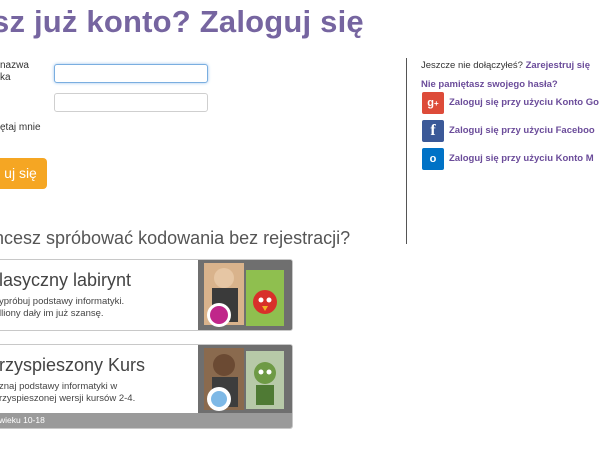  I want to click on classic-maze-image, so click(245, 295).